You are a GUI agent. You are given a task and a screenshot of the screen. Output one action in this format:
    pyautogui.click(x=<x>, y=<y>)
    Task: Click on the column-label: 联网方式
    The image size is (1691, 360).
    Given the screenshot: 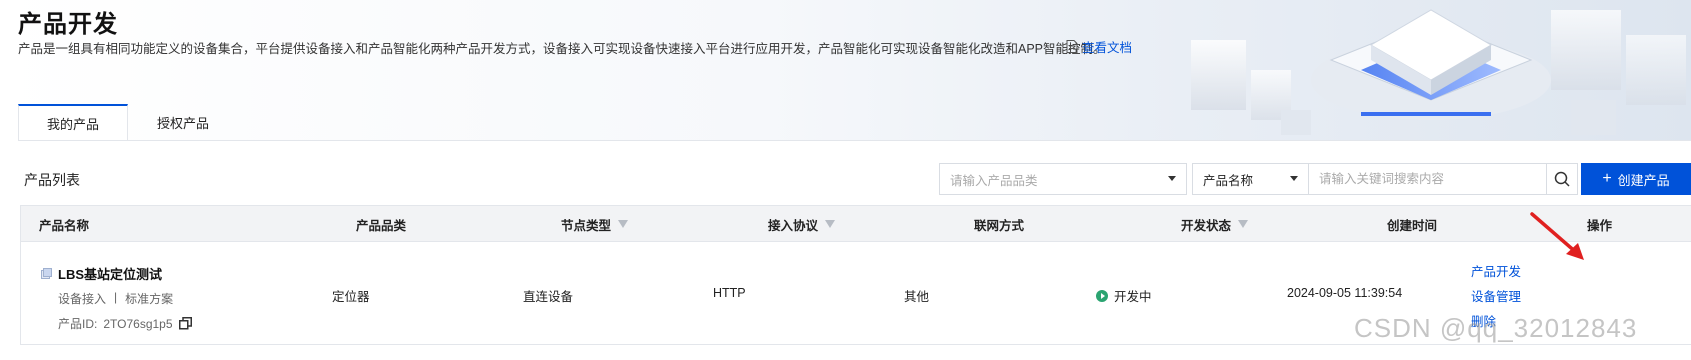 What is the action you would take?
    pyautogui.click(x=999, y=225)
    